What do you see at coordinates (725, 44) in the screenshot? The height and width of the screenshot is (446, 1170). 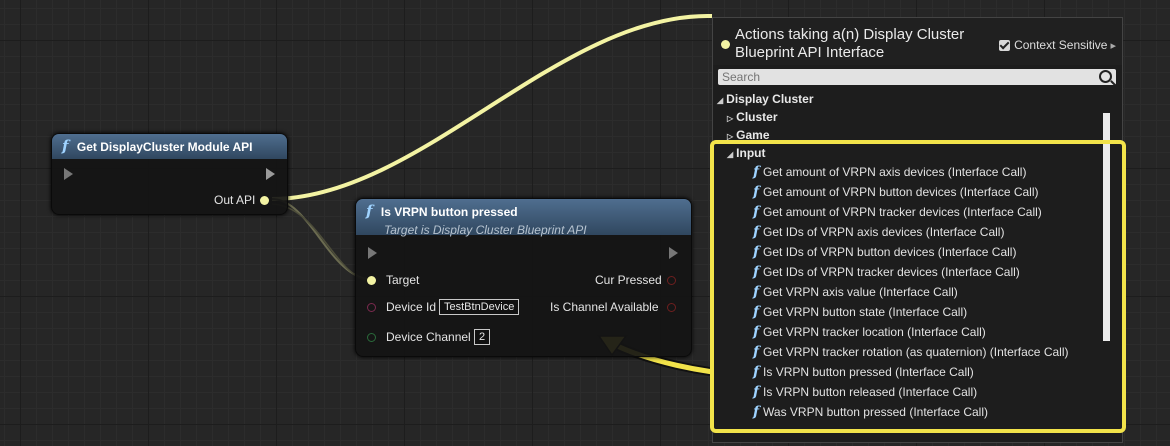 I see `pin-type-dot` at bounding box center [725, 44].